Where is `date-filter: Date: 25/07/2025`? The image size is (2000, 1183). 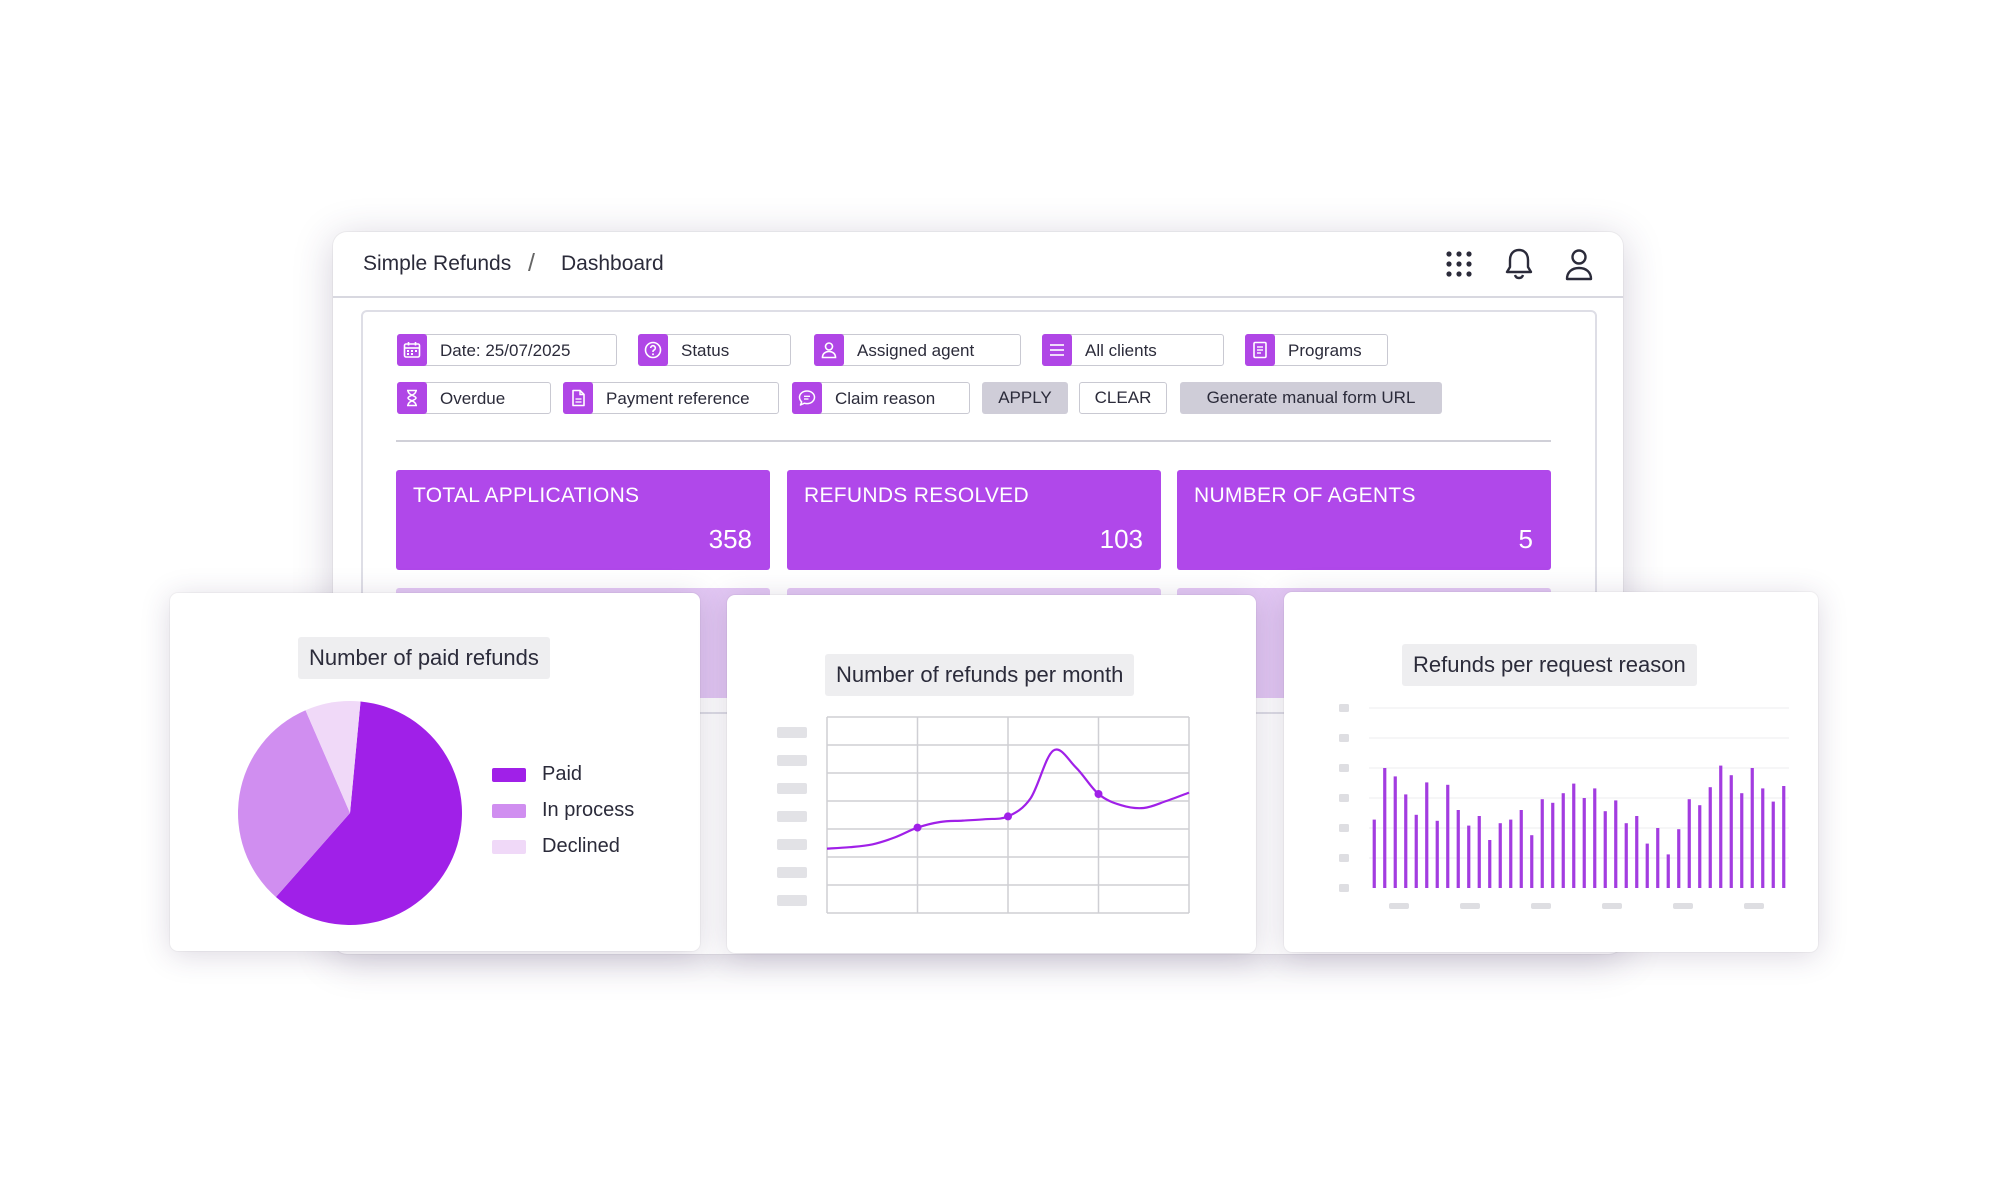 date-filter: Date: 25/07/2025 is located at coordinates (507, 350).